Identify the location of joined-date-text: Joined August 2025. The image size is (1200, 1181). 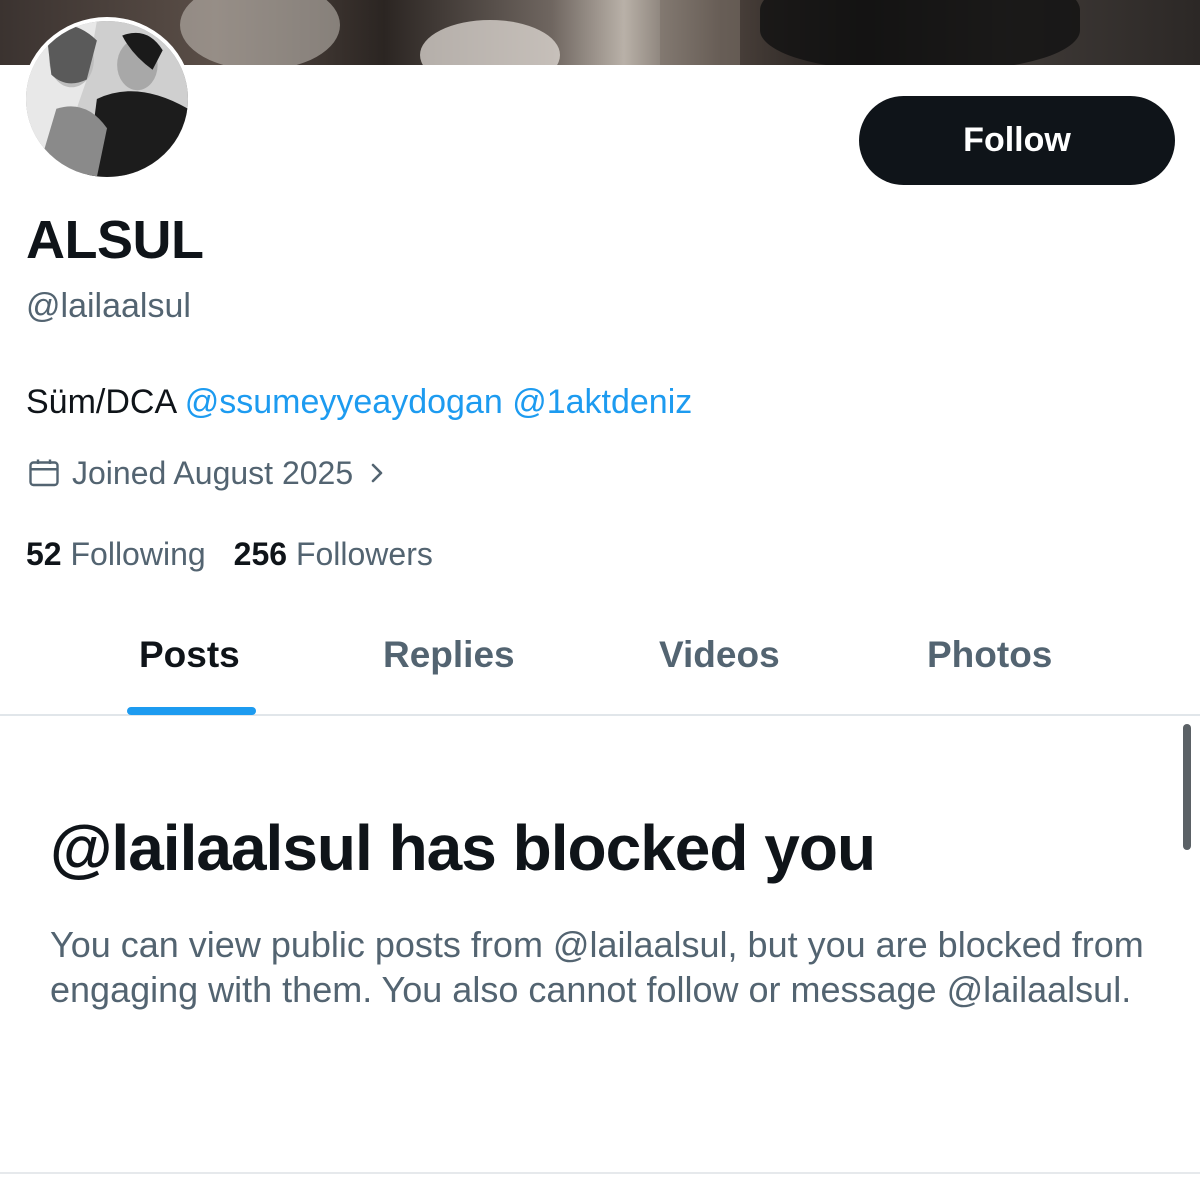
(213, 473).